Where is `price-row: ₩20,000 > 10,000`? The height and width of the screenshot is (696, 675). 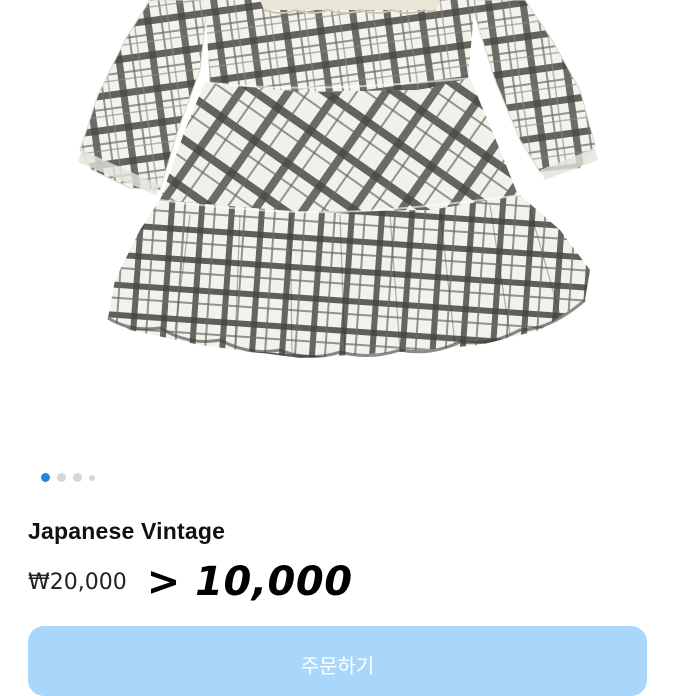
price-row: ₩20,000 > 10,000 is located at coordinates (190, 582).